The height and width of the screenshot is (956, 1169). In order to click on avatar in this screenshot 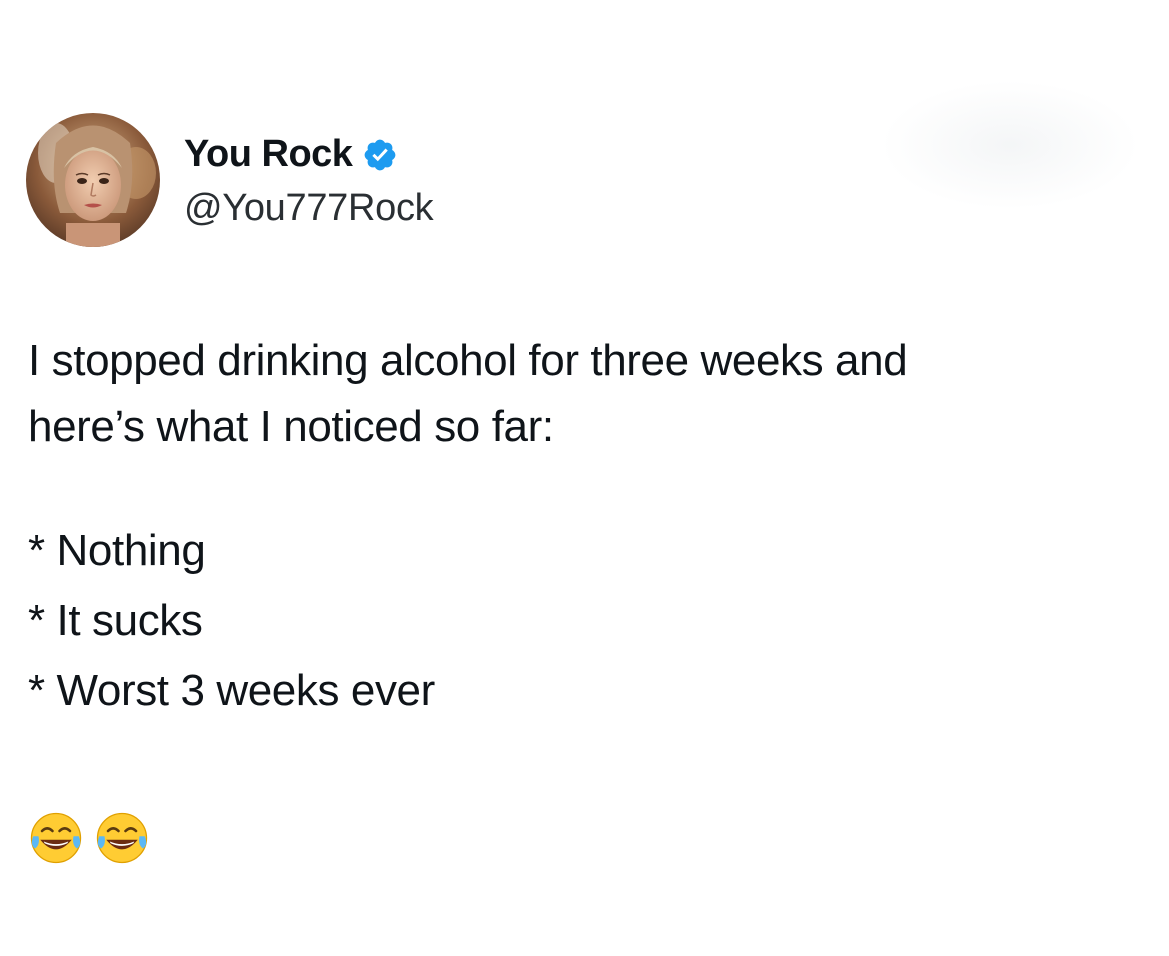, I will do `click(93, 180)`.